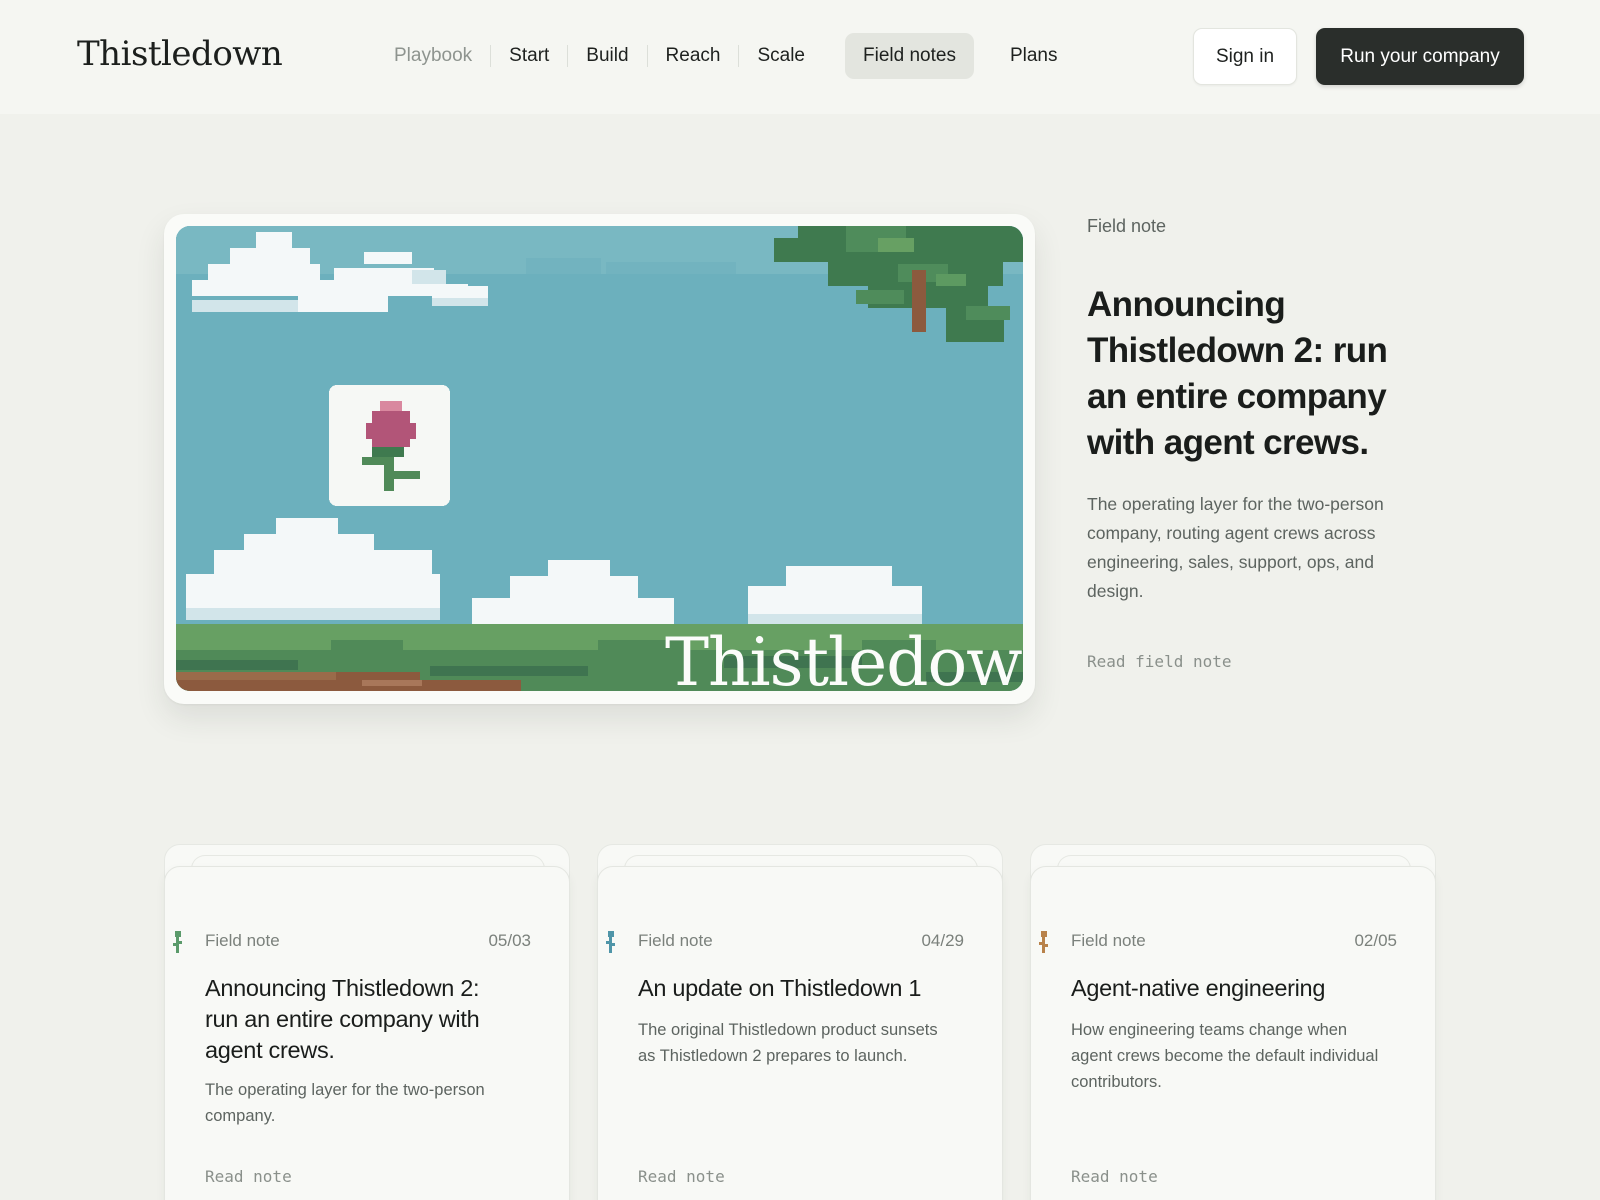 The width and height of the screenshot is (1600, 1200). What do you see at coordinates (529, 56) in the screenshot?
I see `nav-item-start: Start` at bounding box center [529, 56].